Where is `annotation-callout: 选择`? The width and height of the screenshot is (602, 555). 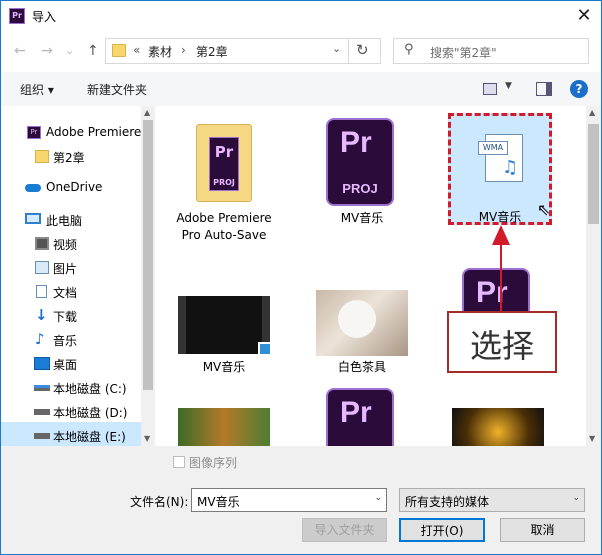 annotation-callout: 选择 is located at coordinates (502, 342).